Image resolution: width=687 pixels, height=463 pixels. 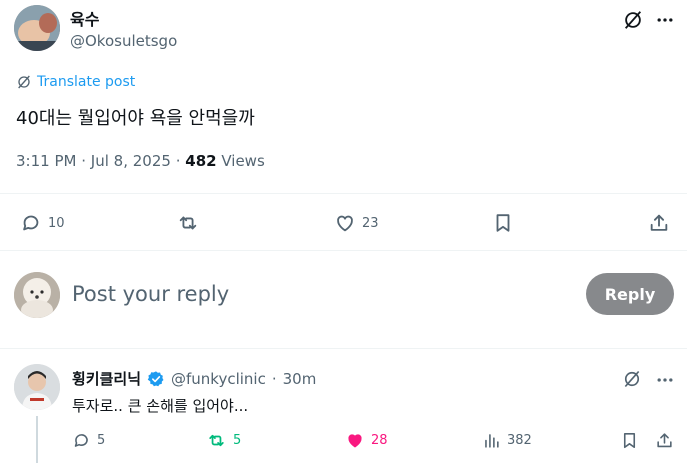 What do you see at coordinates (37, 295) in the screenshot?
I see `my-avatar` at bounding box center [37, 295].